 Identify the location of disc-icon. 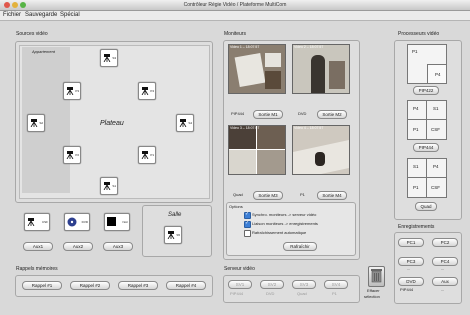
(72, 222).